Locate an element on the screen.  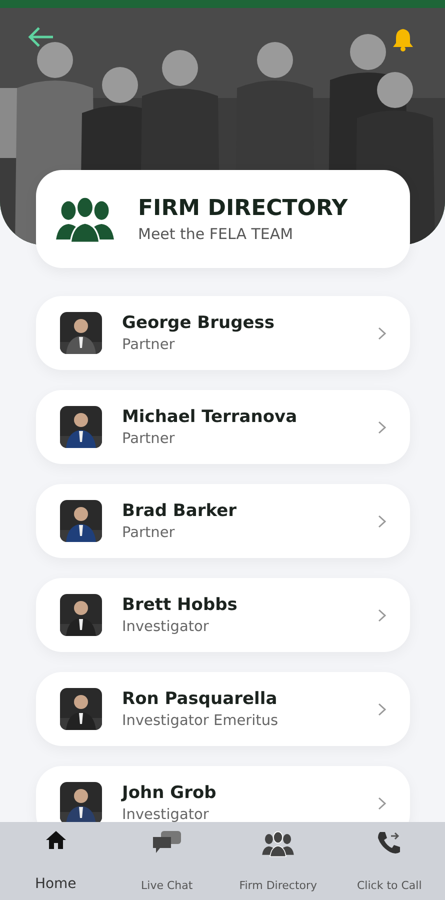
nav-tab: Firm Directory is located at coordinates (278, 861).